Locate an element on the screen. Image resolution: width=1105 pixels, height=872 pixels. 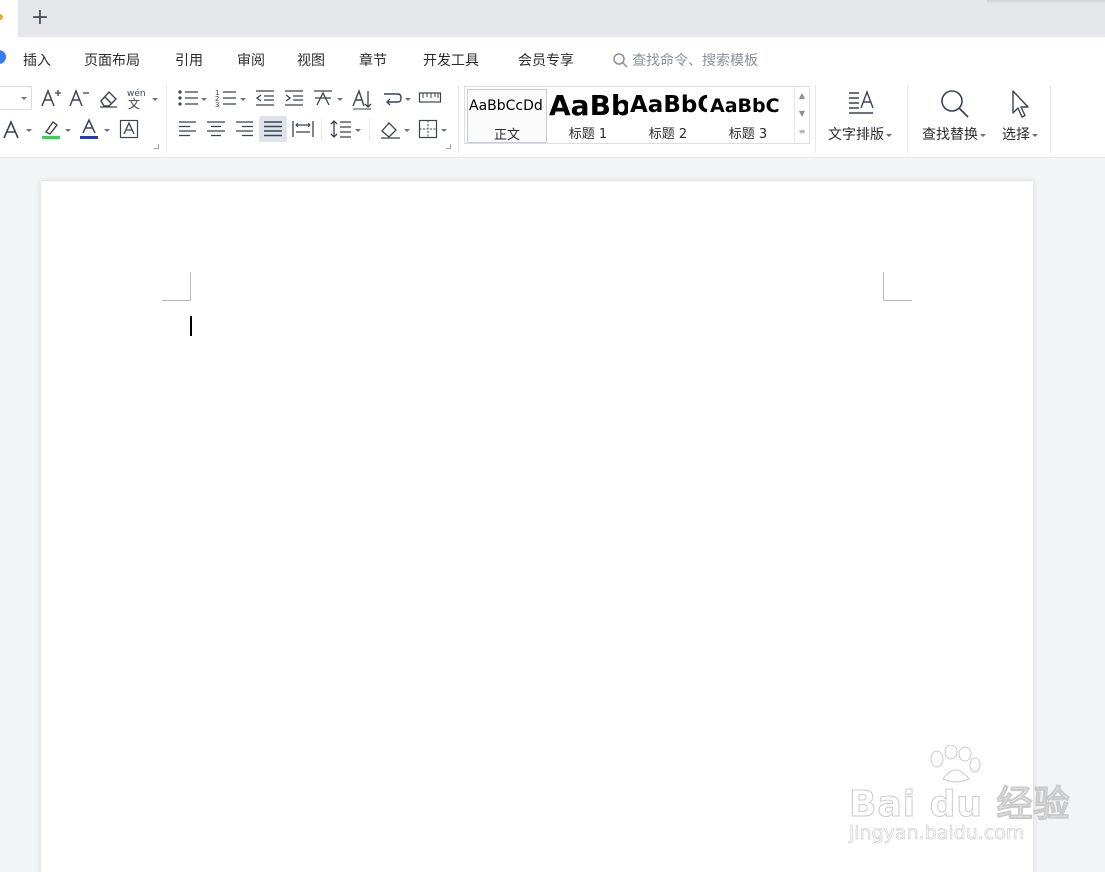
menu-developer-tools: 开发工具 is located at coordinates (451, 60).